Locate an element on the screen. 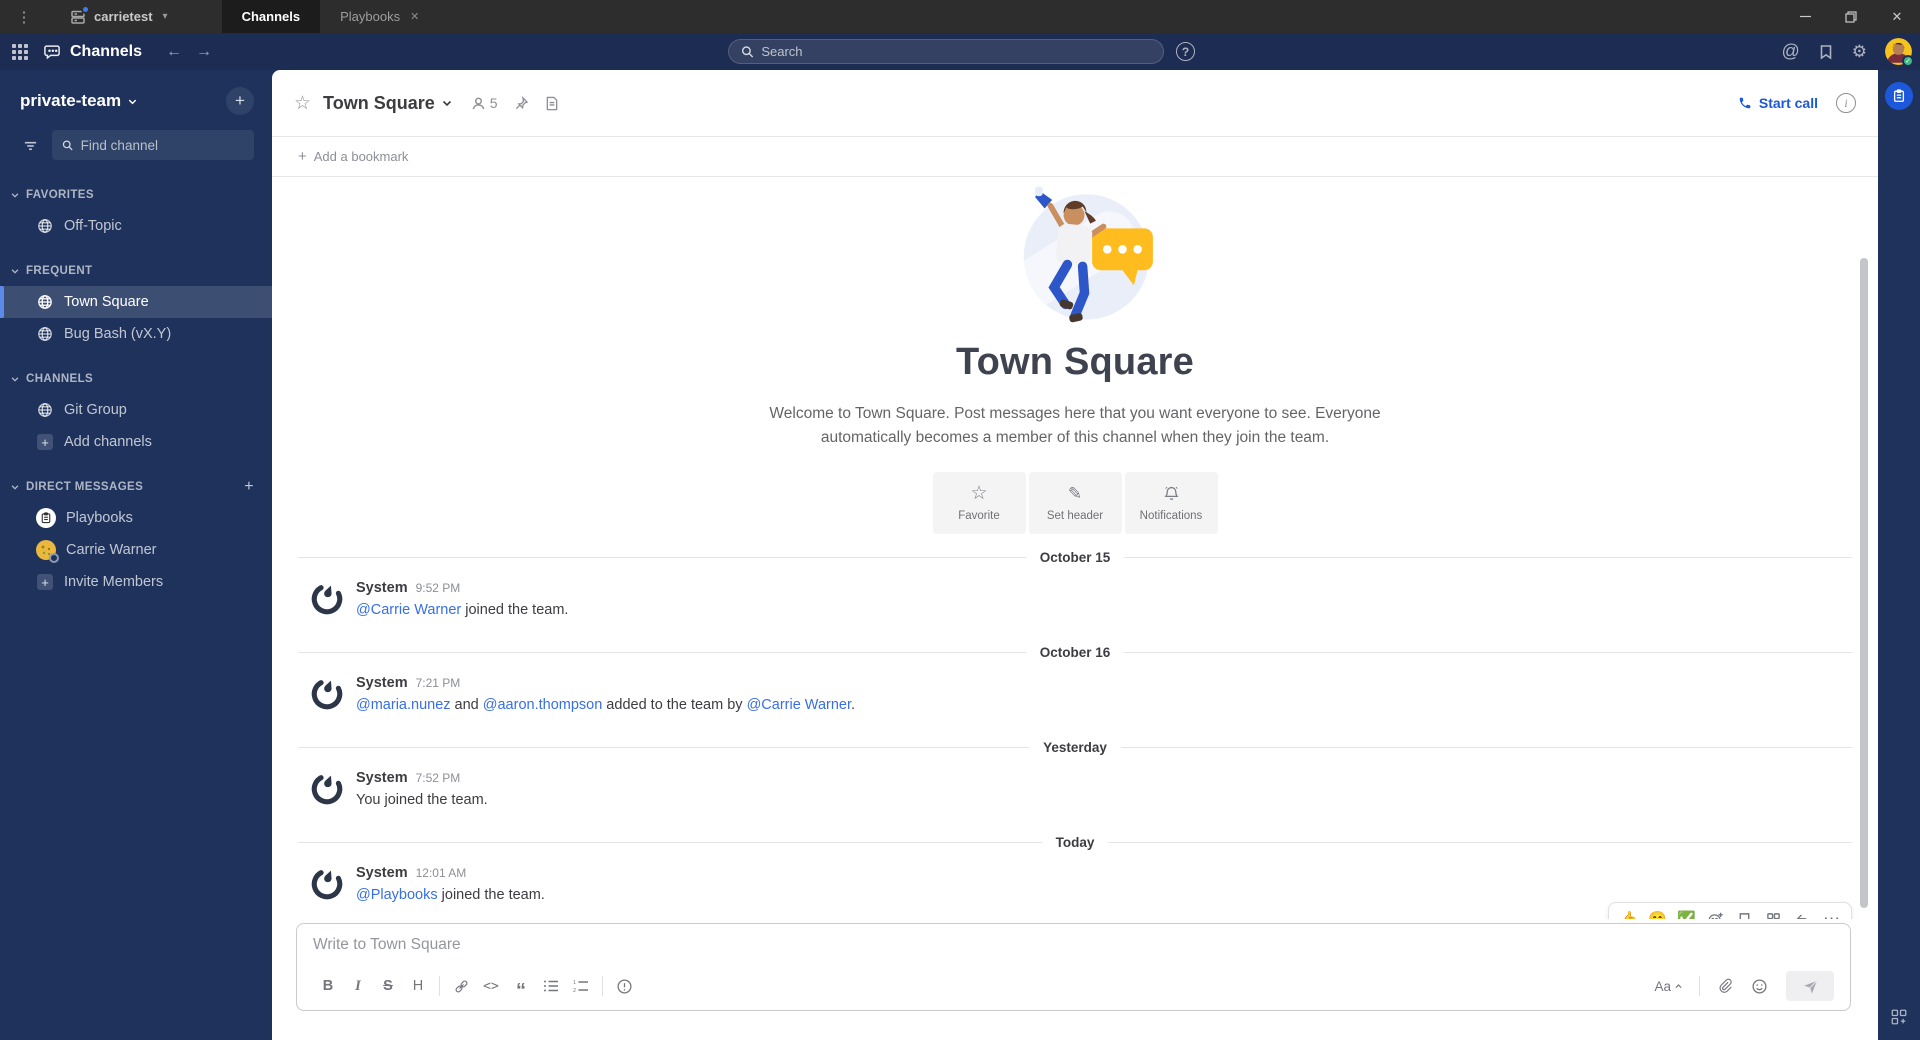 The width and height of the screenshot is (1920, 1040). close-tab-icon: ✕ is located at coordinates (414, 16).